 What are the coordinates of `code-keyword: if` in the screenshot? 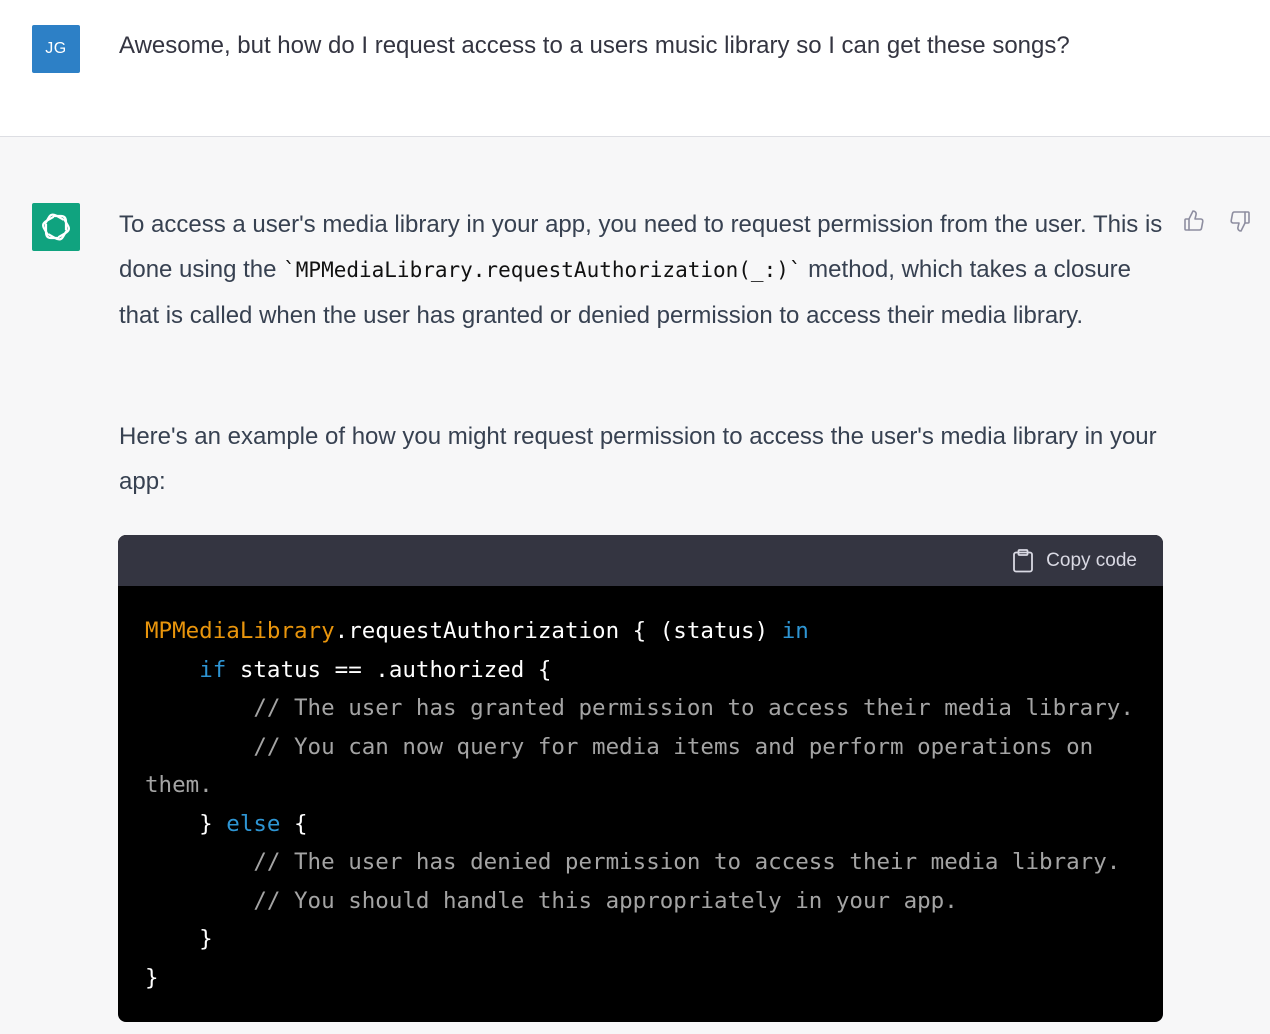 It's located at (213, 669).